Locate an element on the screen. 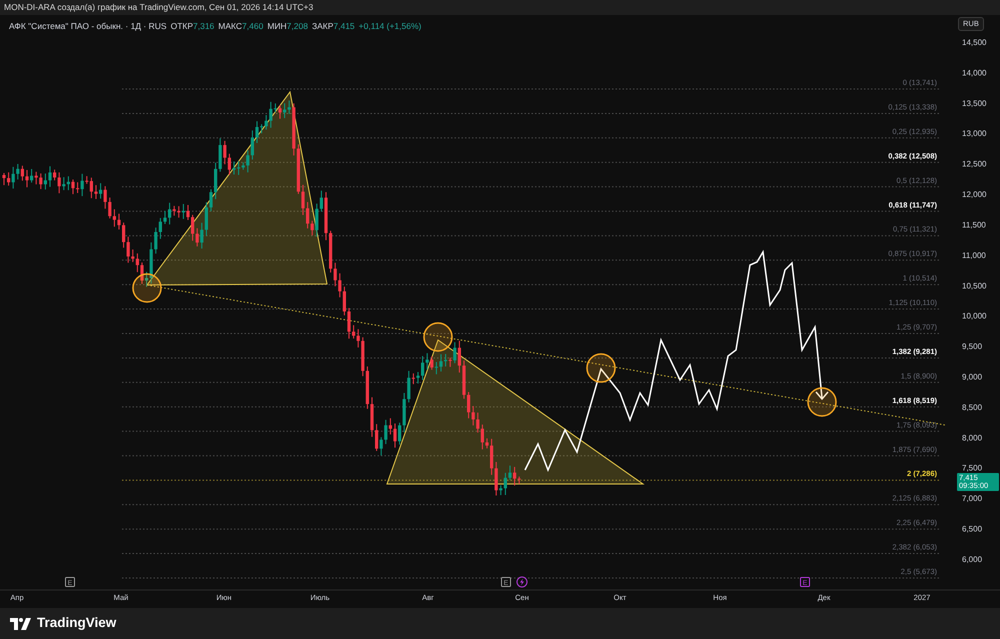  price-axis-label: 13,000 is located at coordinates (974, 133).